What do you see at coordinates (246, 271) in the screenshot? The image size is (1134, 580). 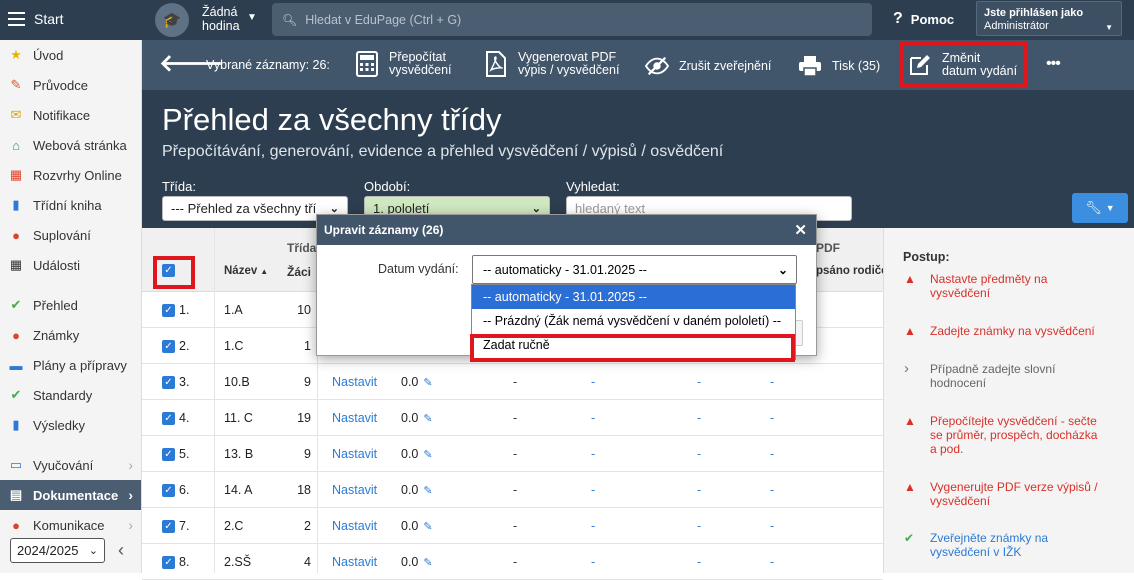 I see `column-header-name: Název ▲` at bounding box center [246, 271].